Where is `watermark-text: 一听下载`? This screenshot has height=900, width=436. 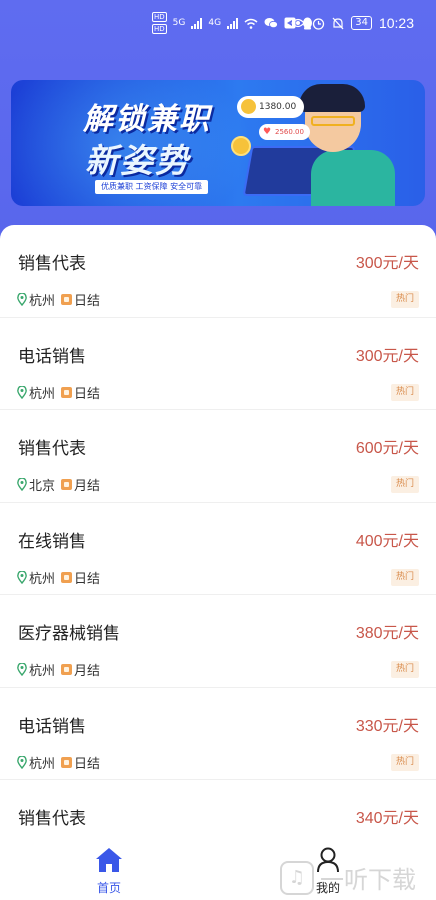 watermark-text: 一听下载 is located at coordinates (368, 880).